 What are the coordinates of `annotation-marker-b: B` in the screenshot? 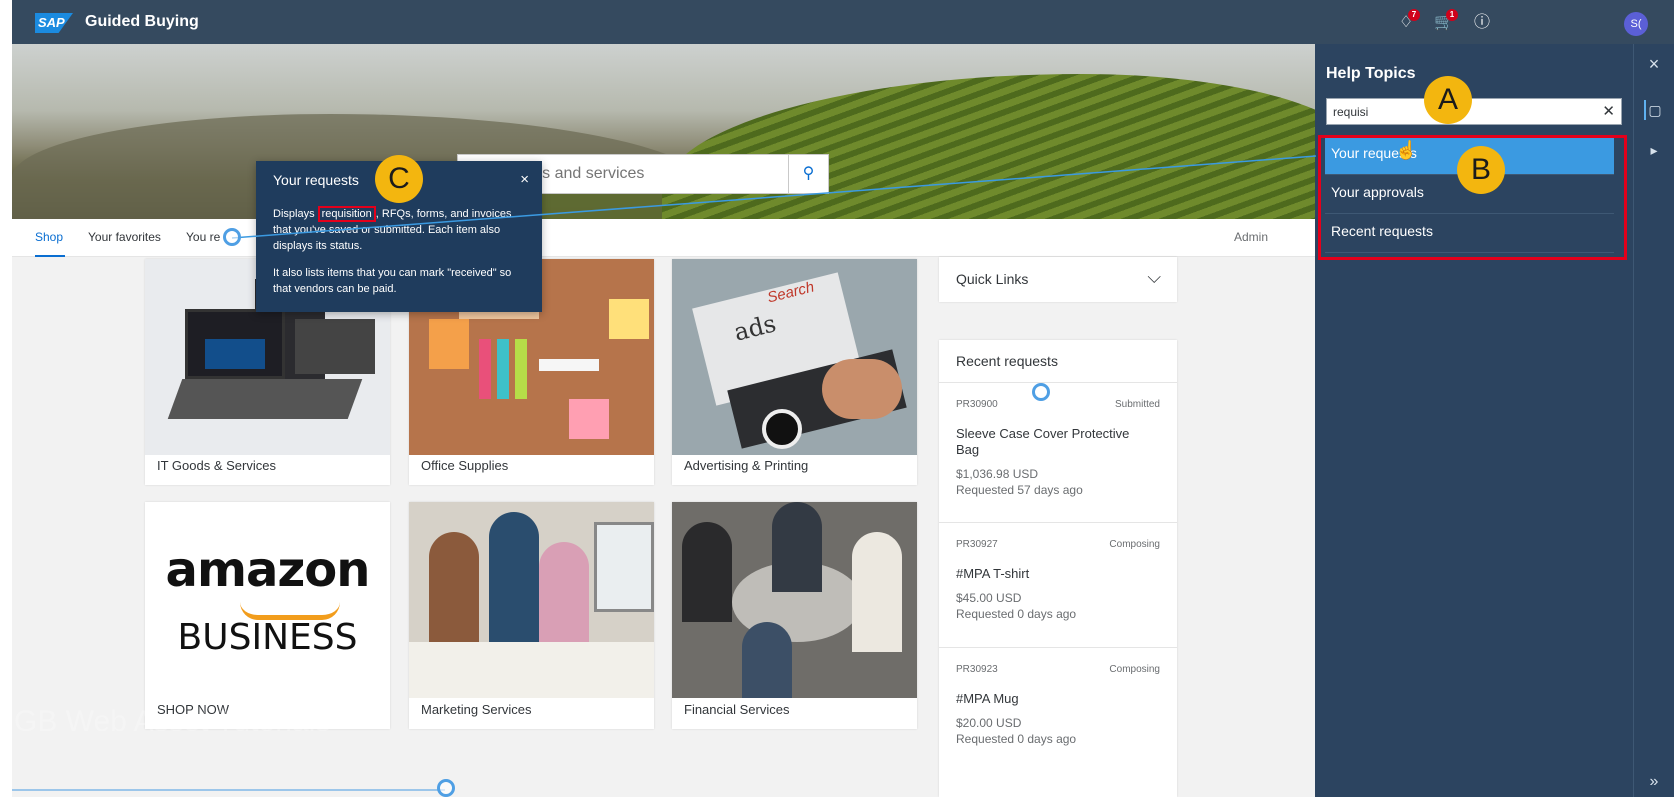 It's located at (1481, 170).